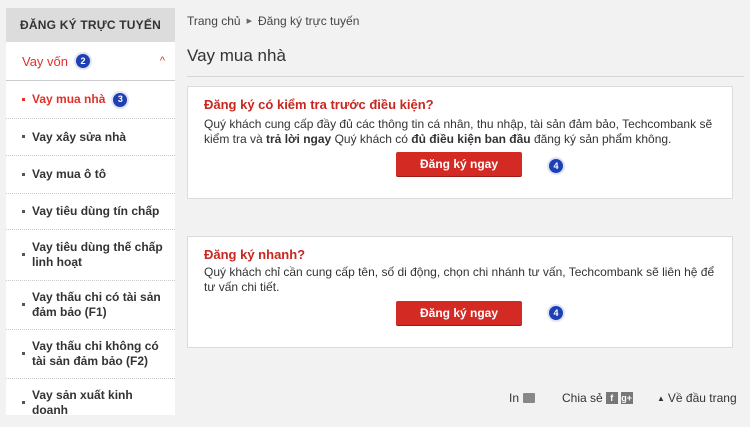 This screenshot has height=427, width=750. I want to click on back-to-top-label: Về đầu trang, so click(702, 398).